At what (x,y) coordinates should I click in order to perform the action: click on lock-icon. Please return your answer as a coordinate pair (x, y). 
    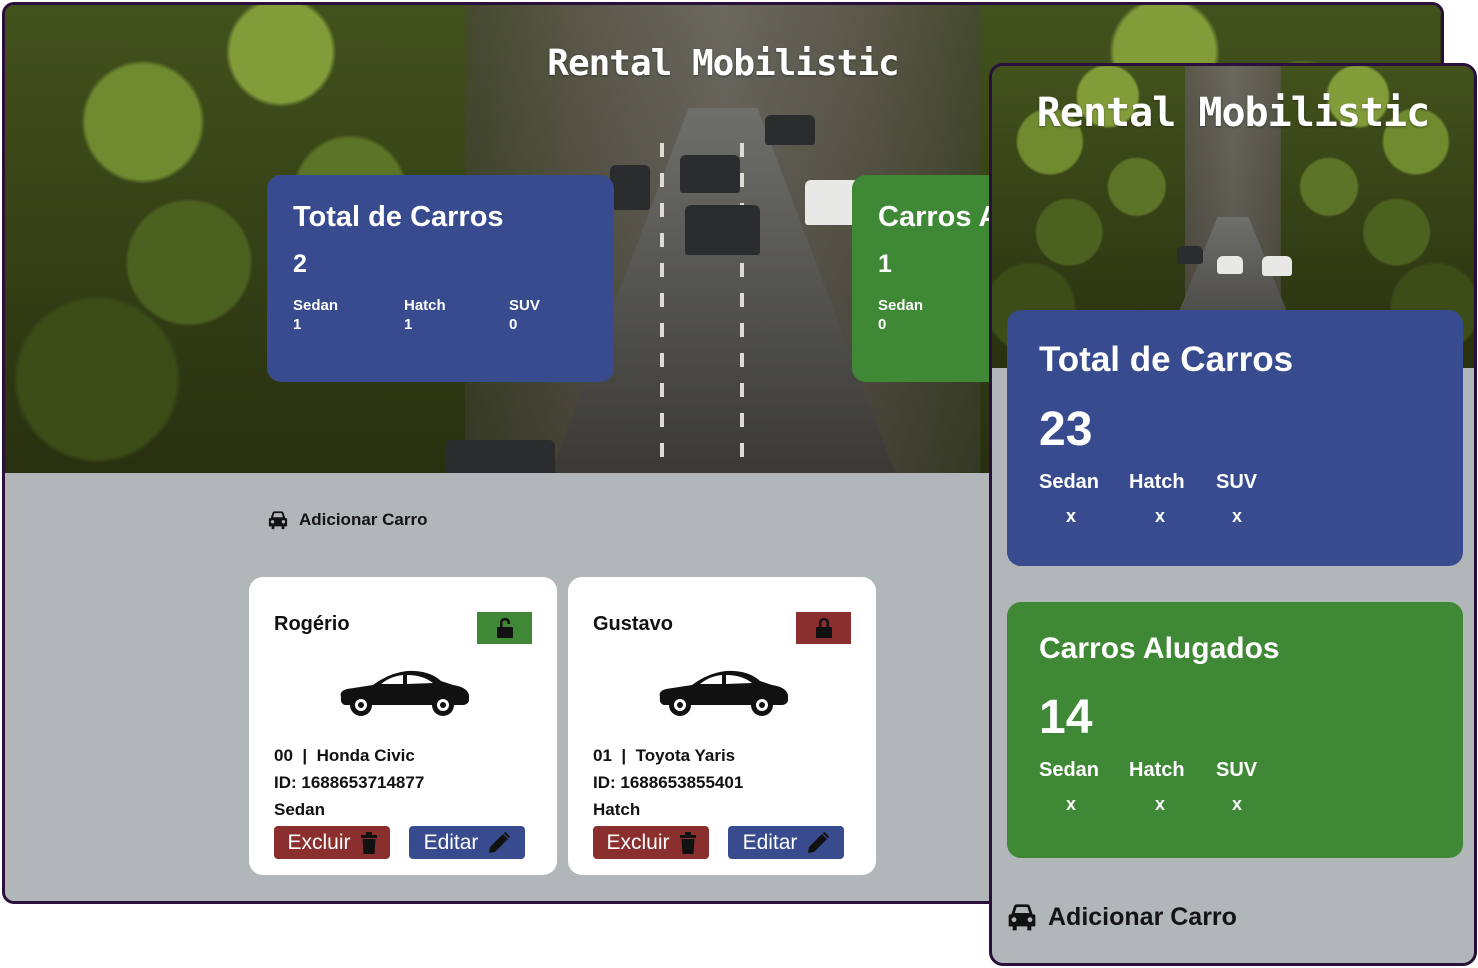
    Looking at the image, I should click on (823, 628).